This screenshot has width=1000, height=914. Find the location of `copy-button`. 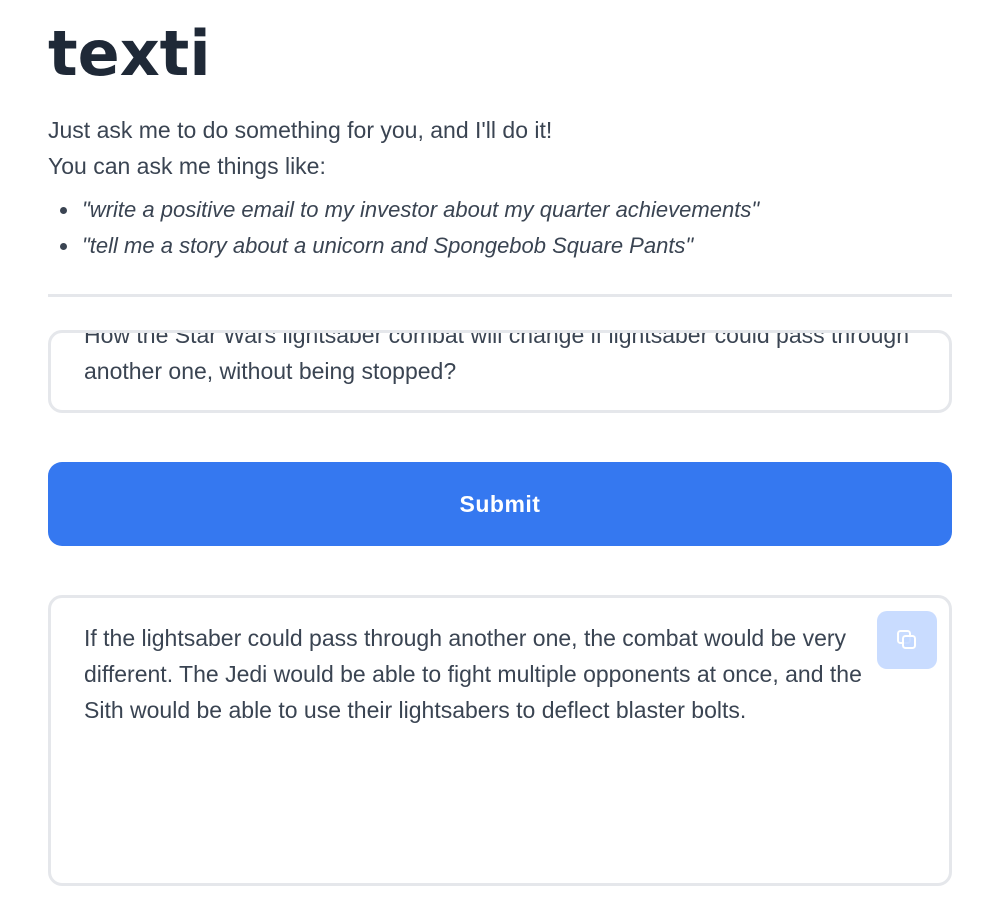

copy-button is located at coordinates (907, 640).